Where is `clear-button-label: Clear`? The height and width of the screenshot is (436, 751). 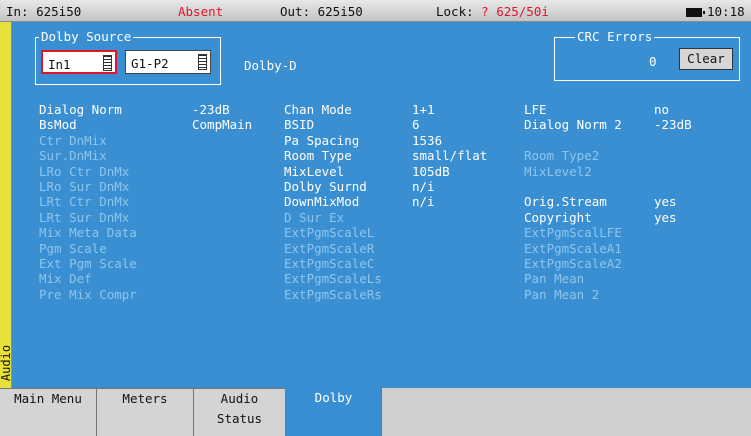
clear-button-label: Clear is located at coordinates (706, 58).